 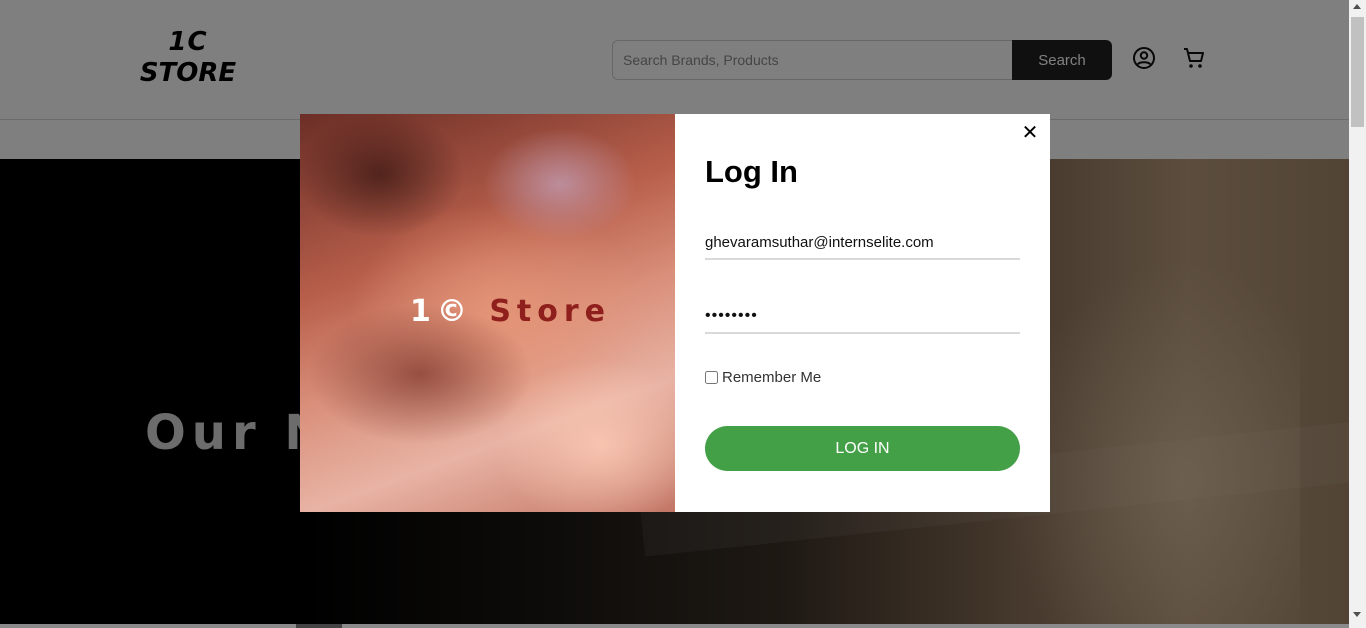 I want to click on login-button: LOG IN, so click(x=862, y=448).